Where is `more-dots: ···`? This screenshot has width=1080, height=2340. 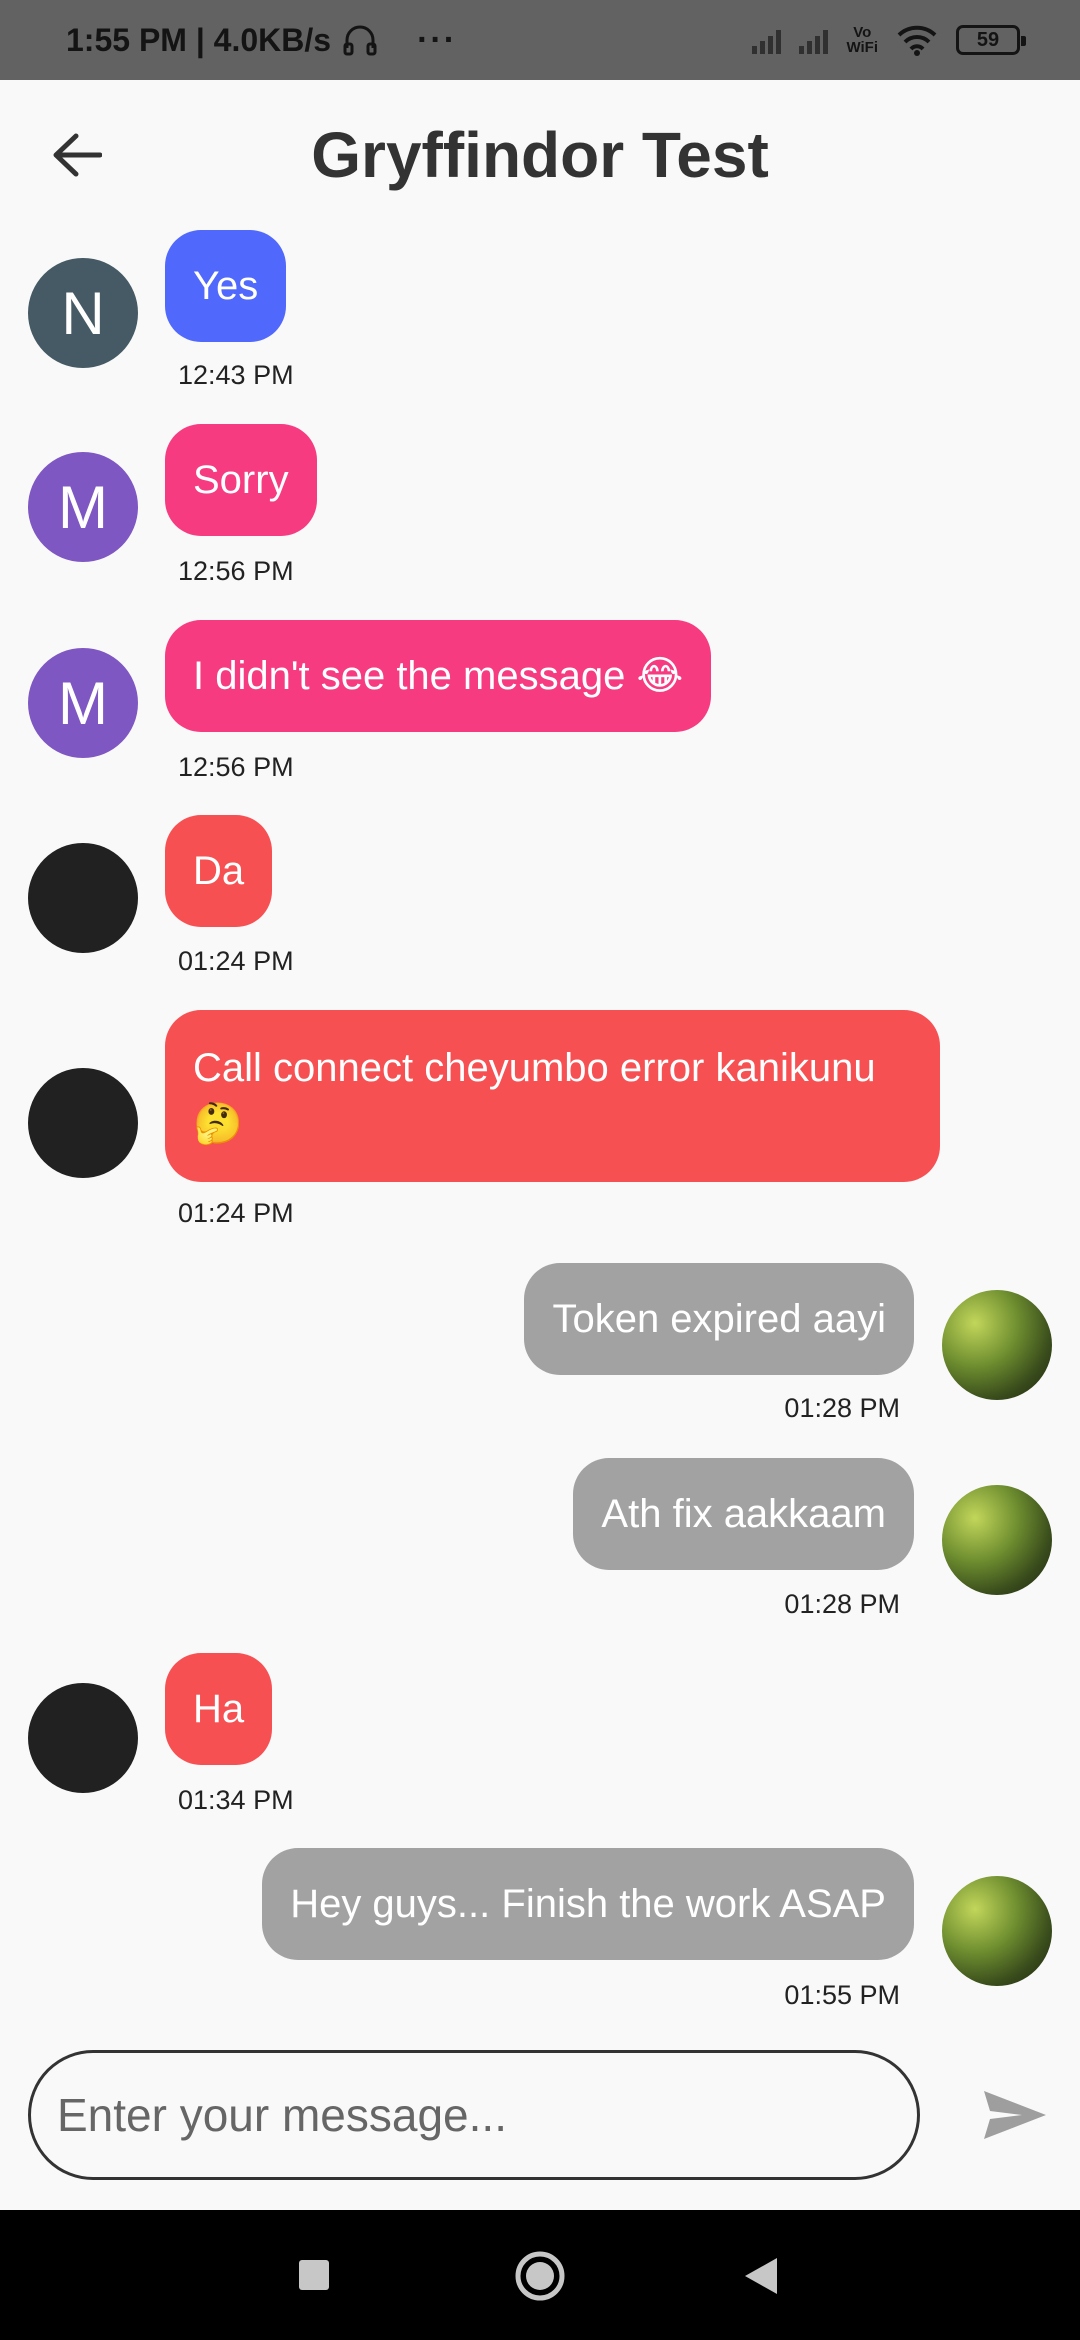 more-dots: ··· is located at coordinates (437, 39).